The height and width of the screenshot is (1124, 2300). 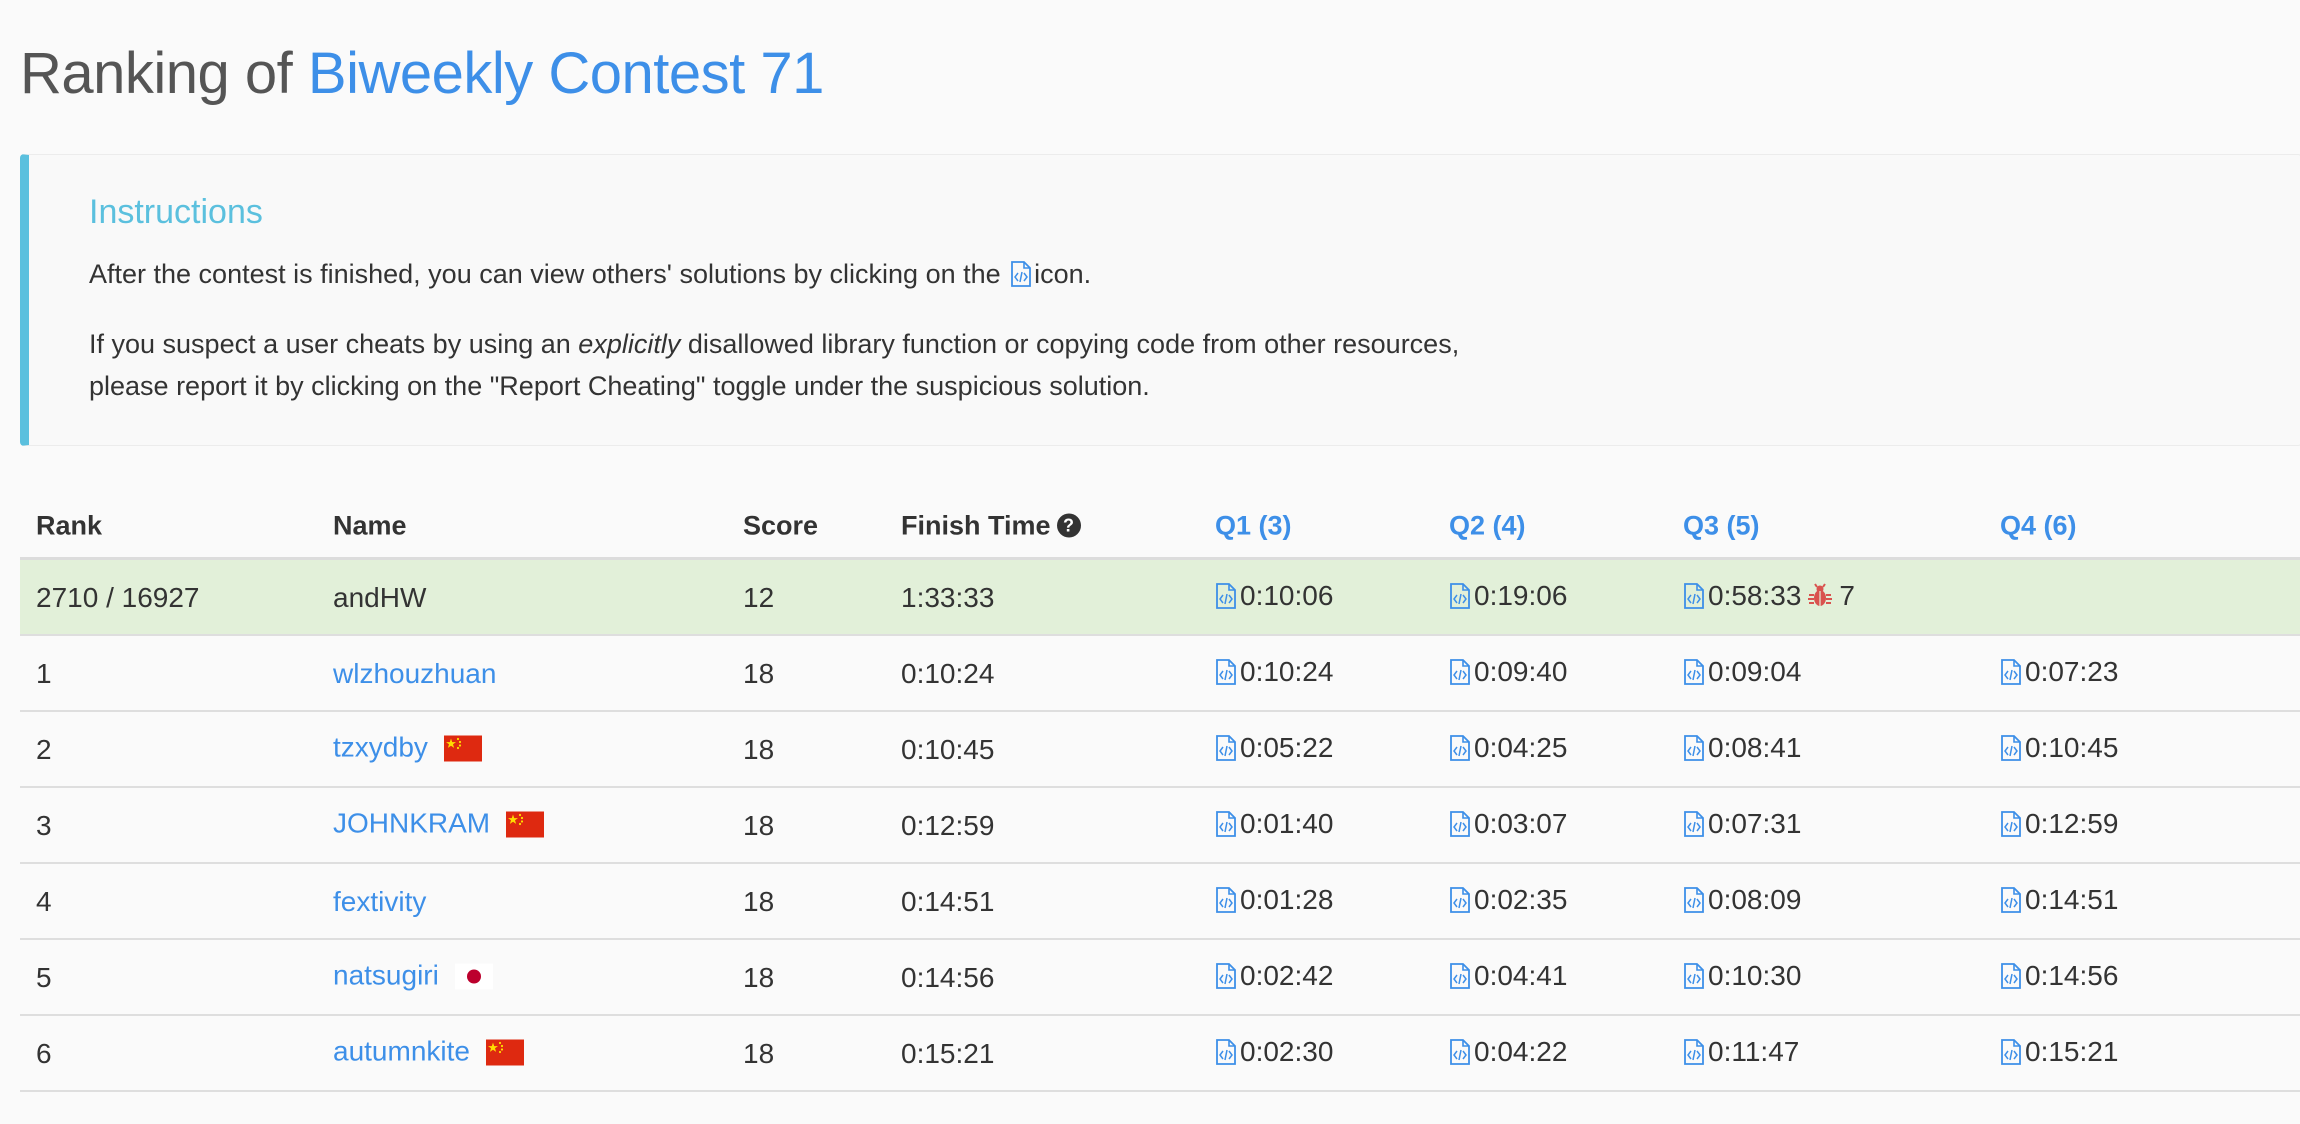 What do you see at coordinates (1274, 1054) in the screenshot?
I see `q1-cell: 0:02:30` at bounding box center [1274, 1054].